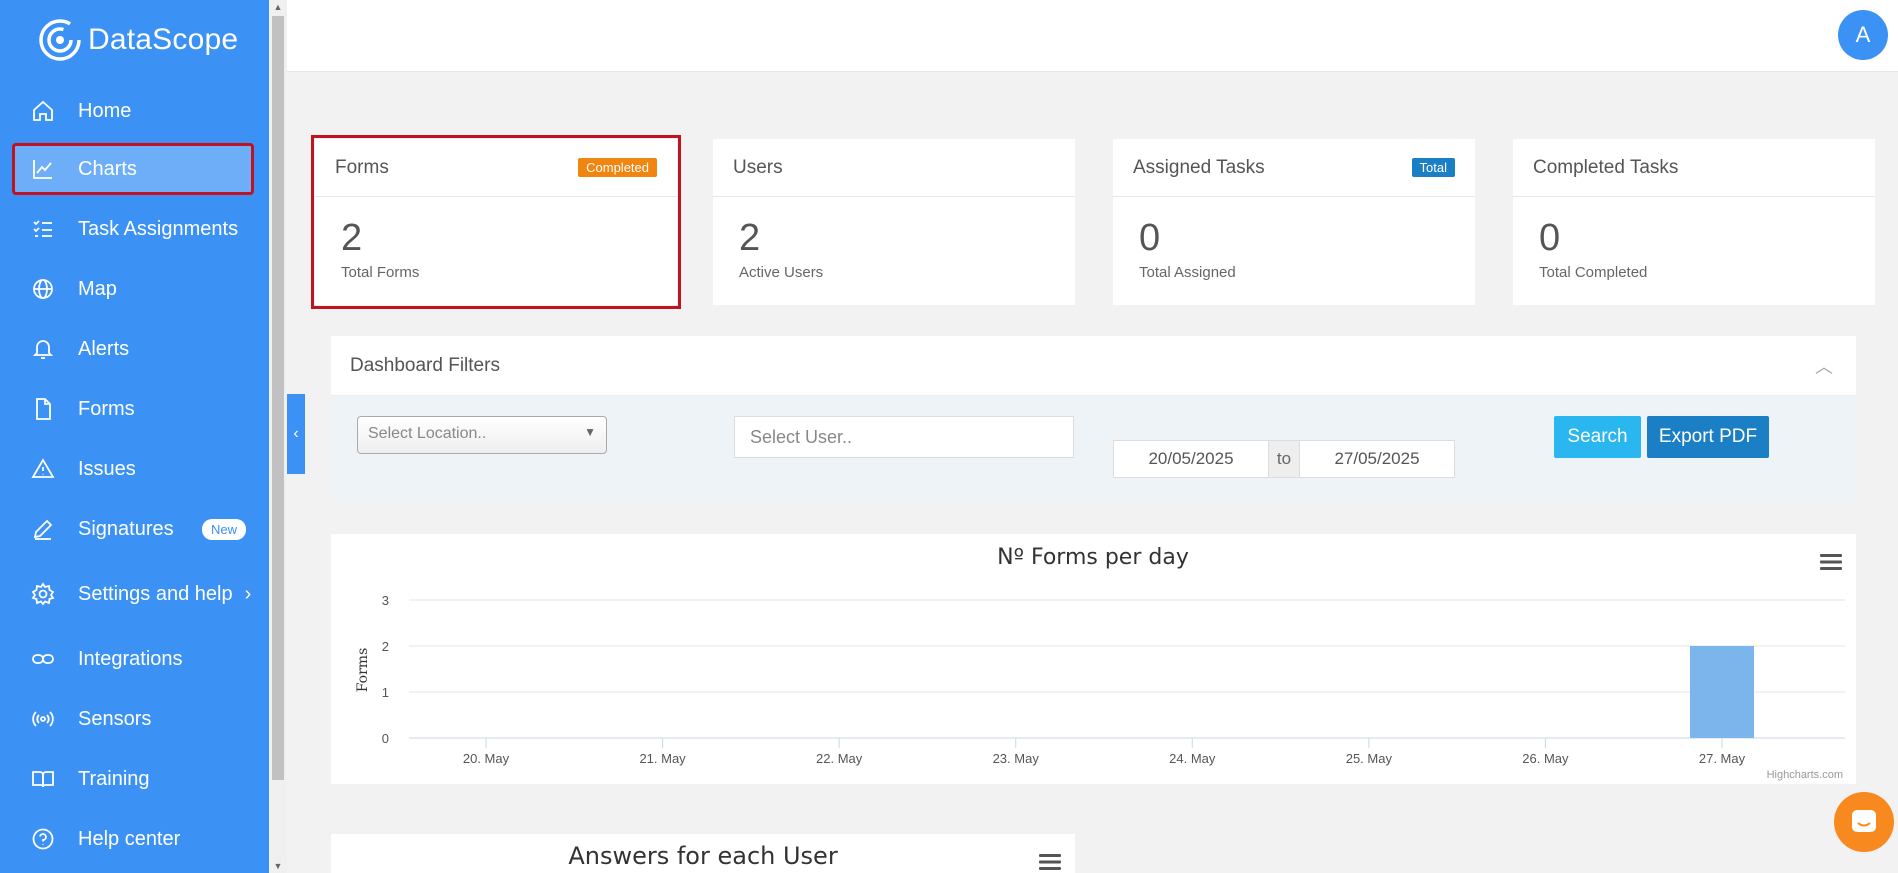 Image resolution: width=1898 pixels, height=873 pixels. I want to click on x-tick-label: 20. May, so click(486, 758).